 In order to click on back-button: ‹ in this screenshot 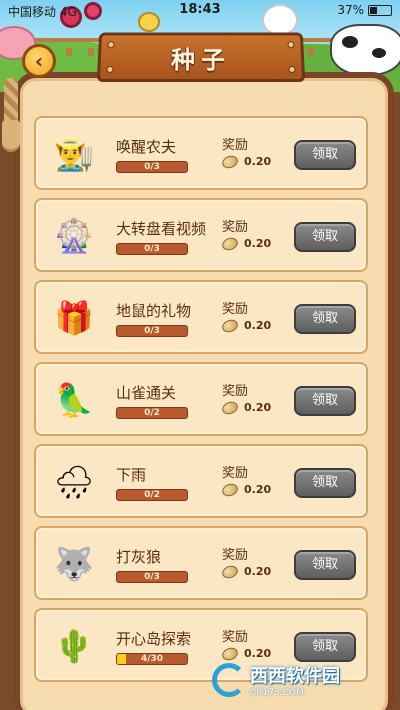, I will do `click(39, 61)`.